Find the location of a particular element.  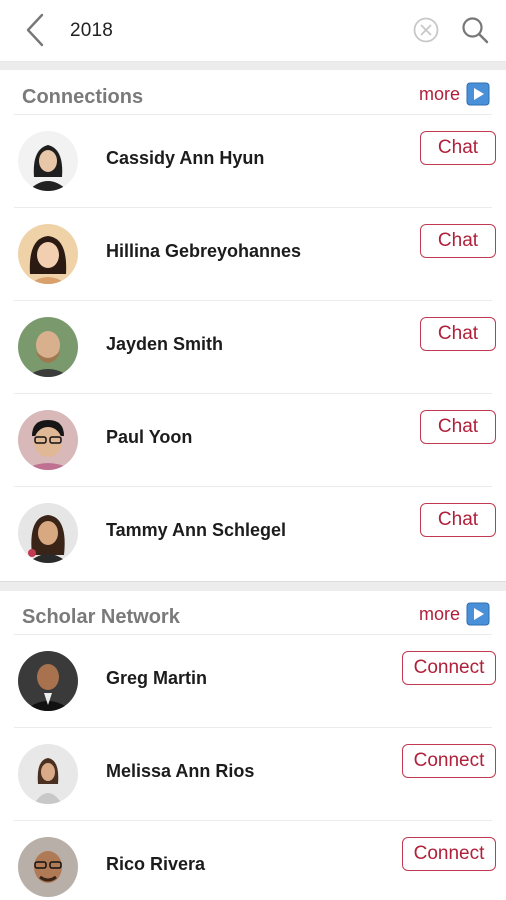

list-item: Cassidy Ann Hyun Chat is located at coordinates (255, 160).